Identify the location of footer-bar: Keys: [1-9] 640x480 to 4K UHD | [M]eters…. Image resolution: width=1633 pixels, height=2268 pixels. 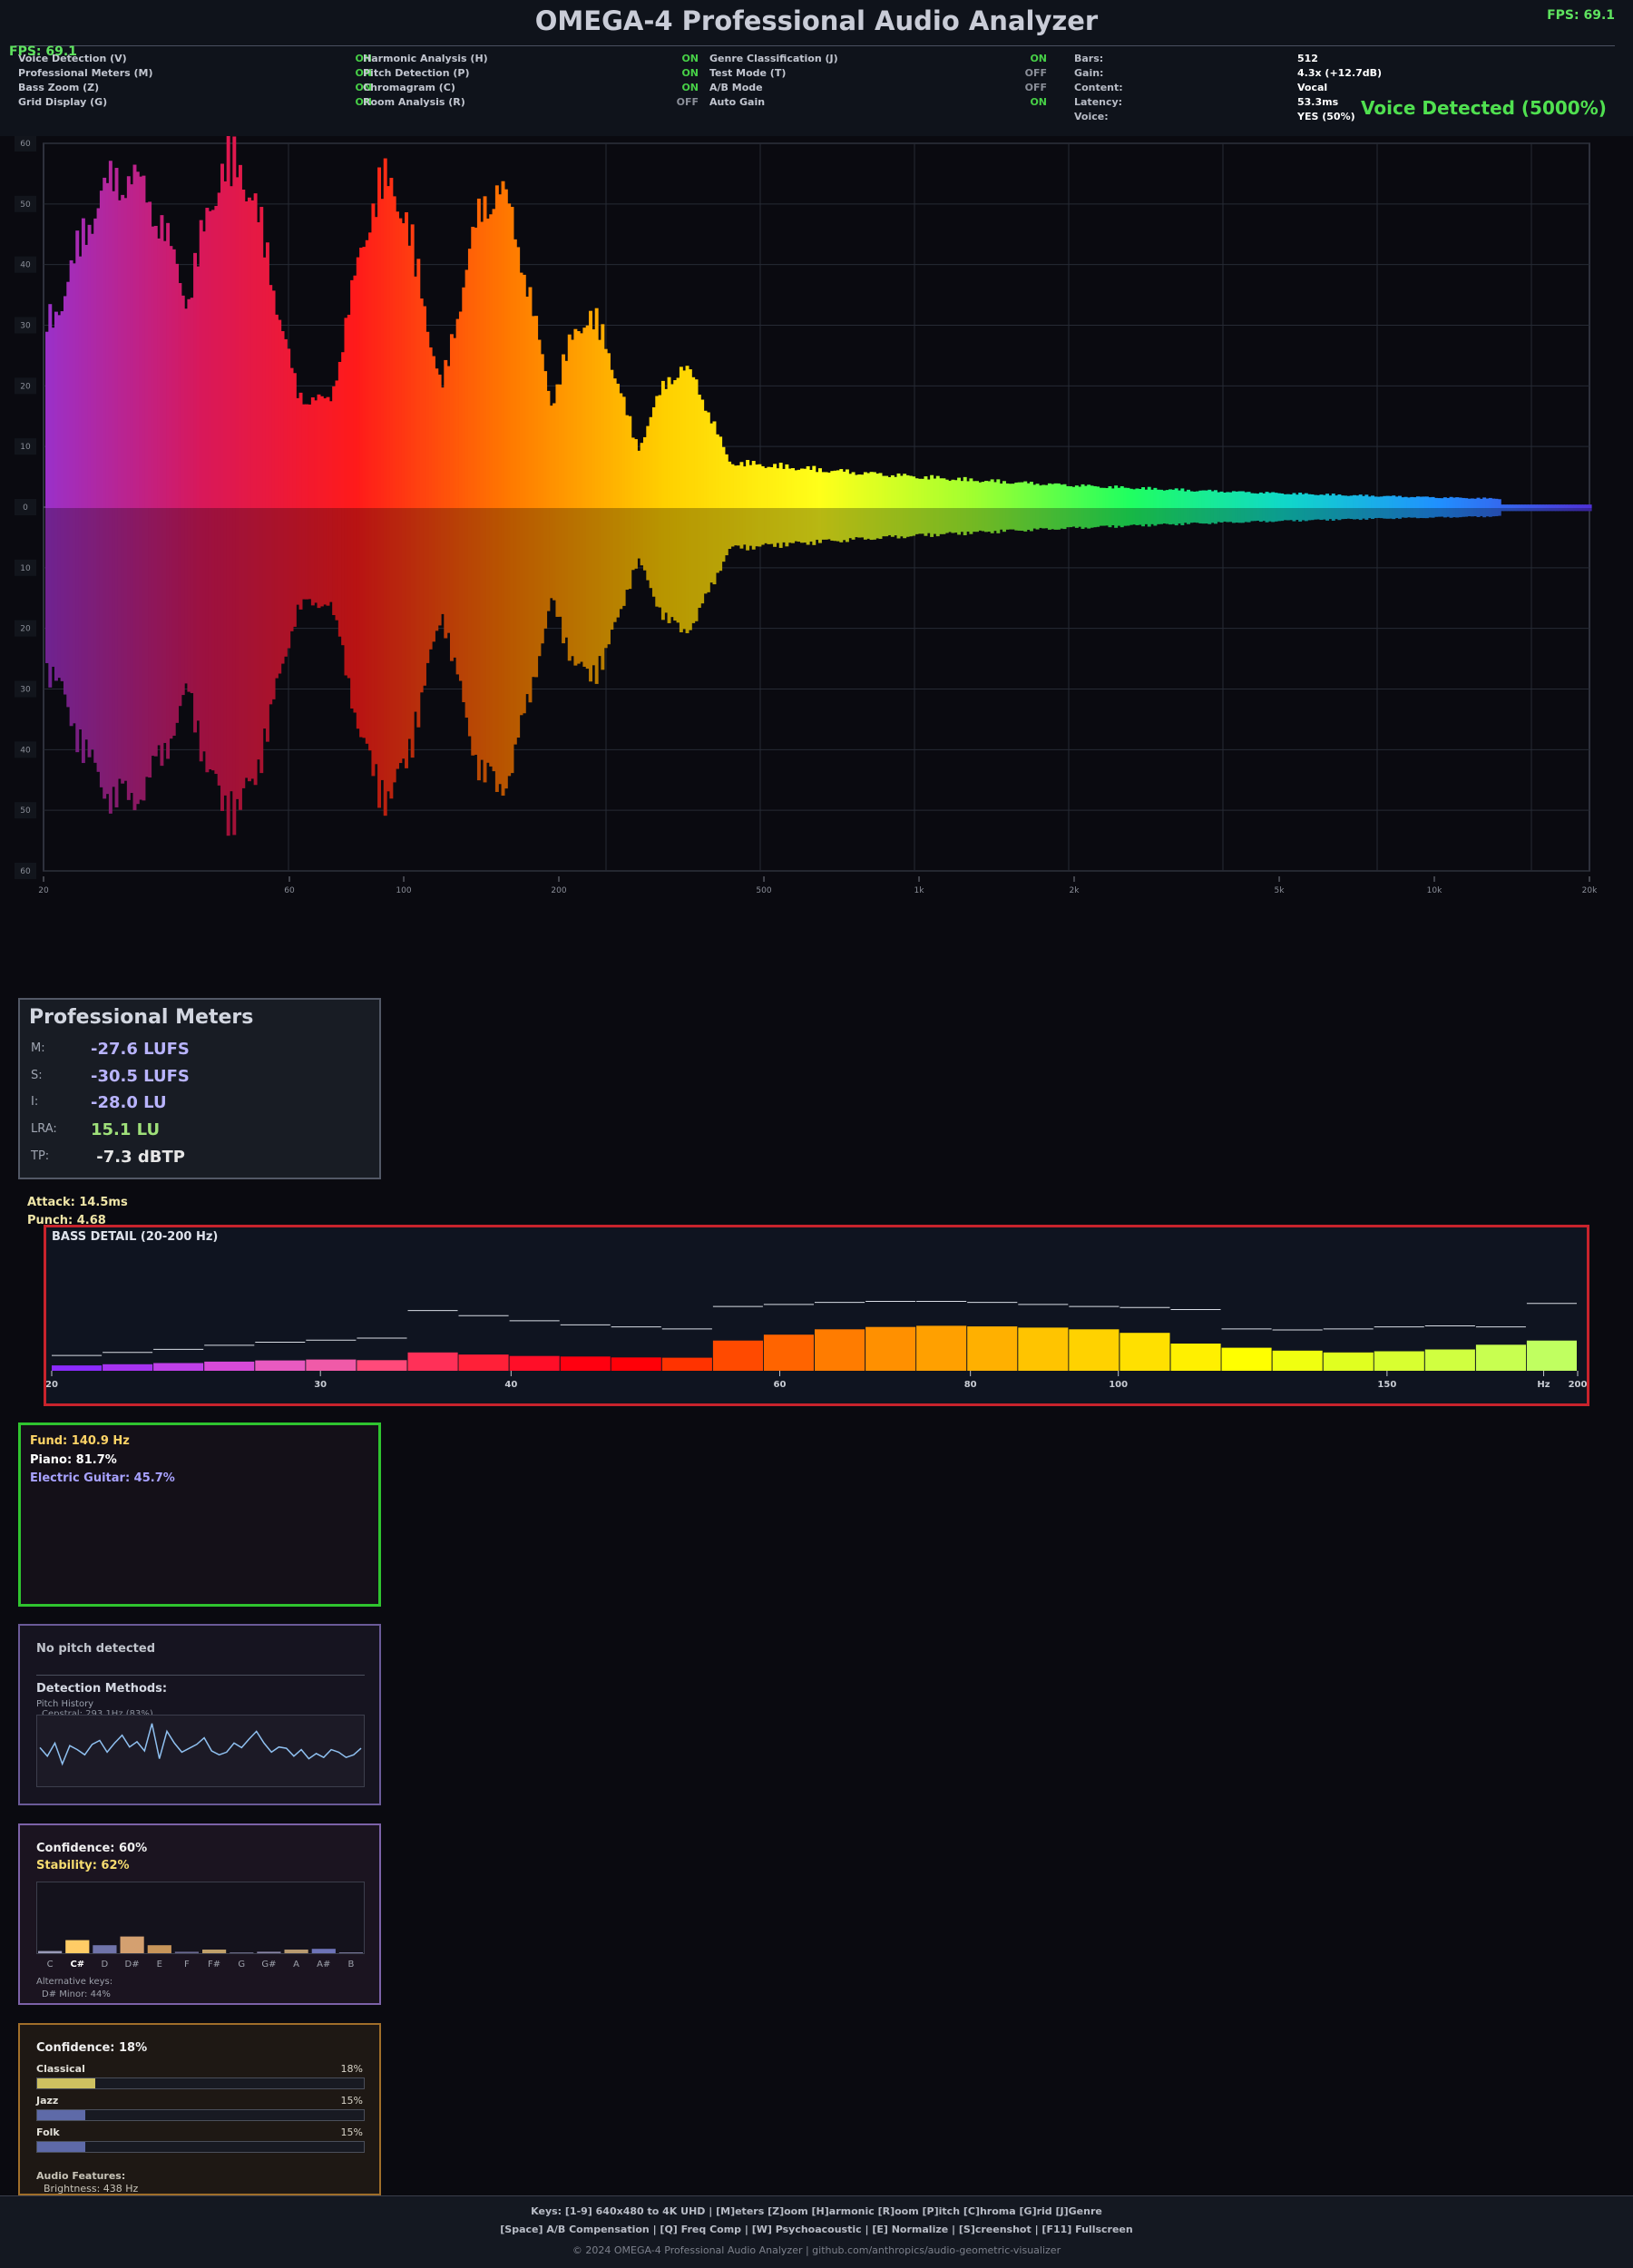
(816, 2231).